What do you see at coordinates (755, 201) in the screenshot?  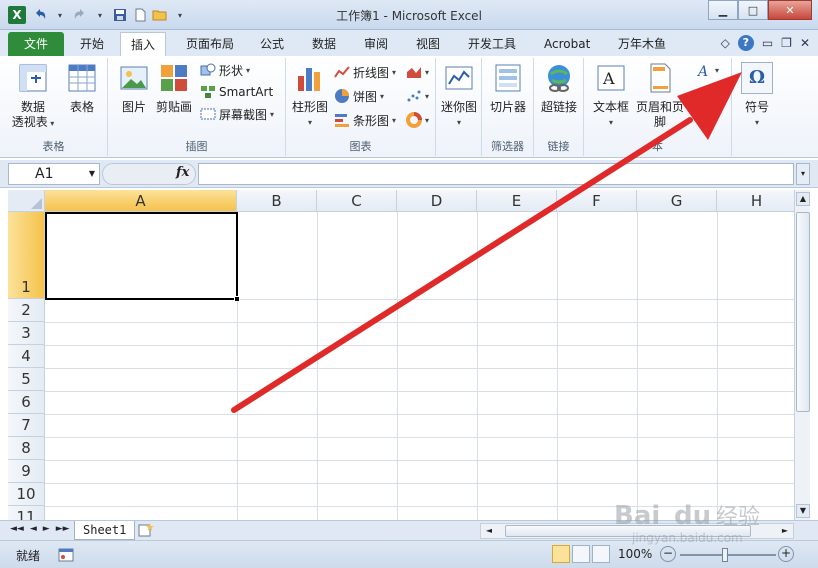 I see `column-header-h: H` at bounding box center [755, 201].